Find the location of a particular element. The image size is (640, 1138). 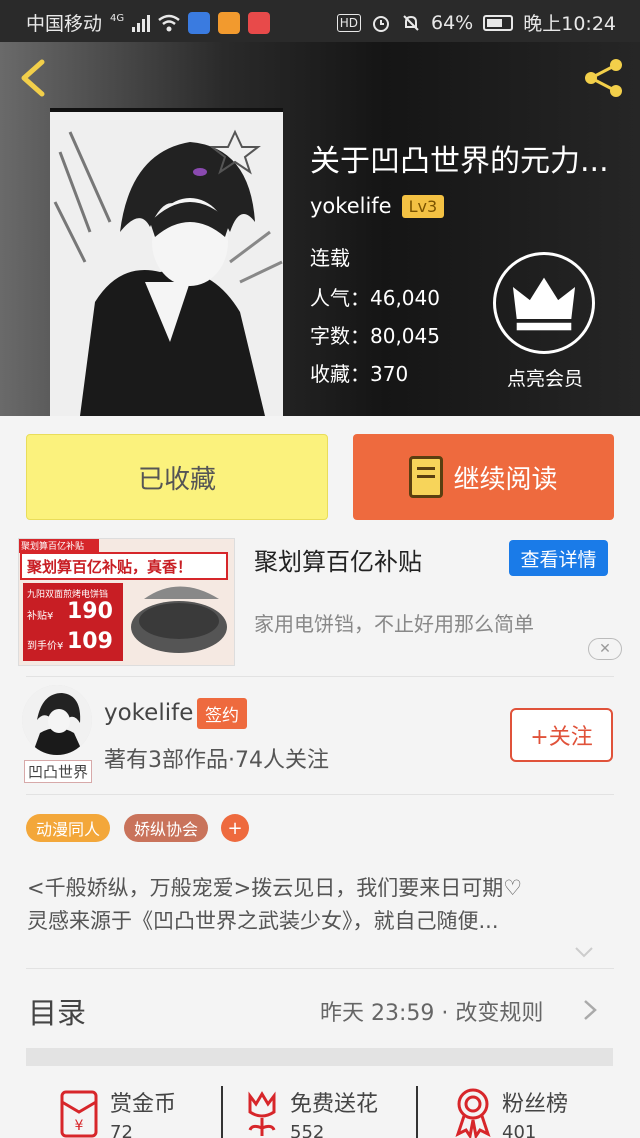

favorited-button: 已收藏 is located at coordinates (177, 477).